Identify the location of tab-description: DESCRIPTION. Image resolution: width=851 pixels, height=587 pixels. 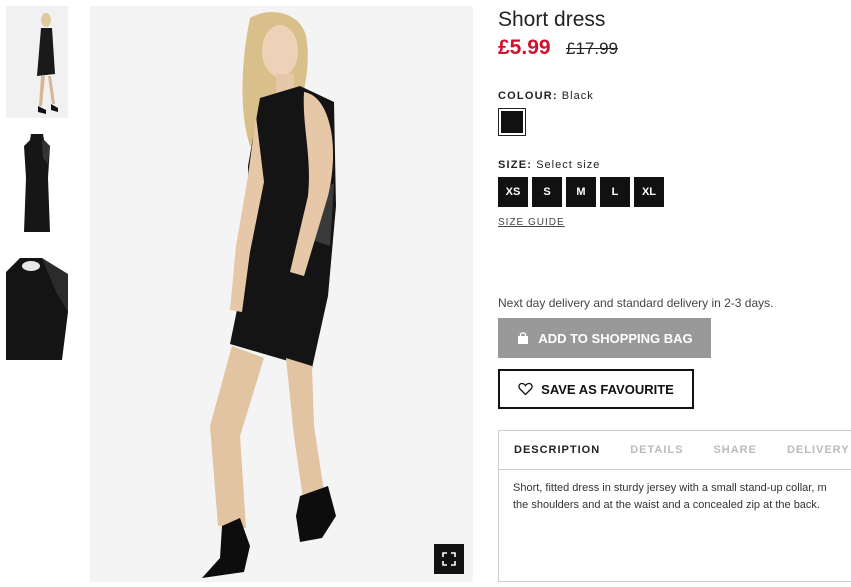
(557, 450).